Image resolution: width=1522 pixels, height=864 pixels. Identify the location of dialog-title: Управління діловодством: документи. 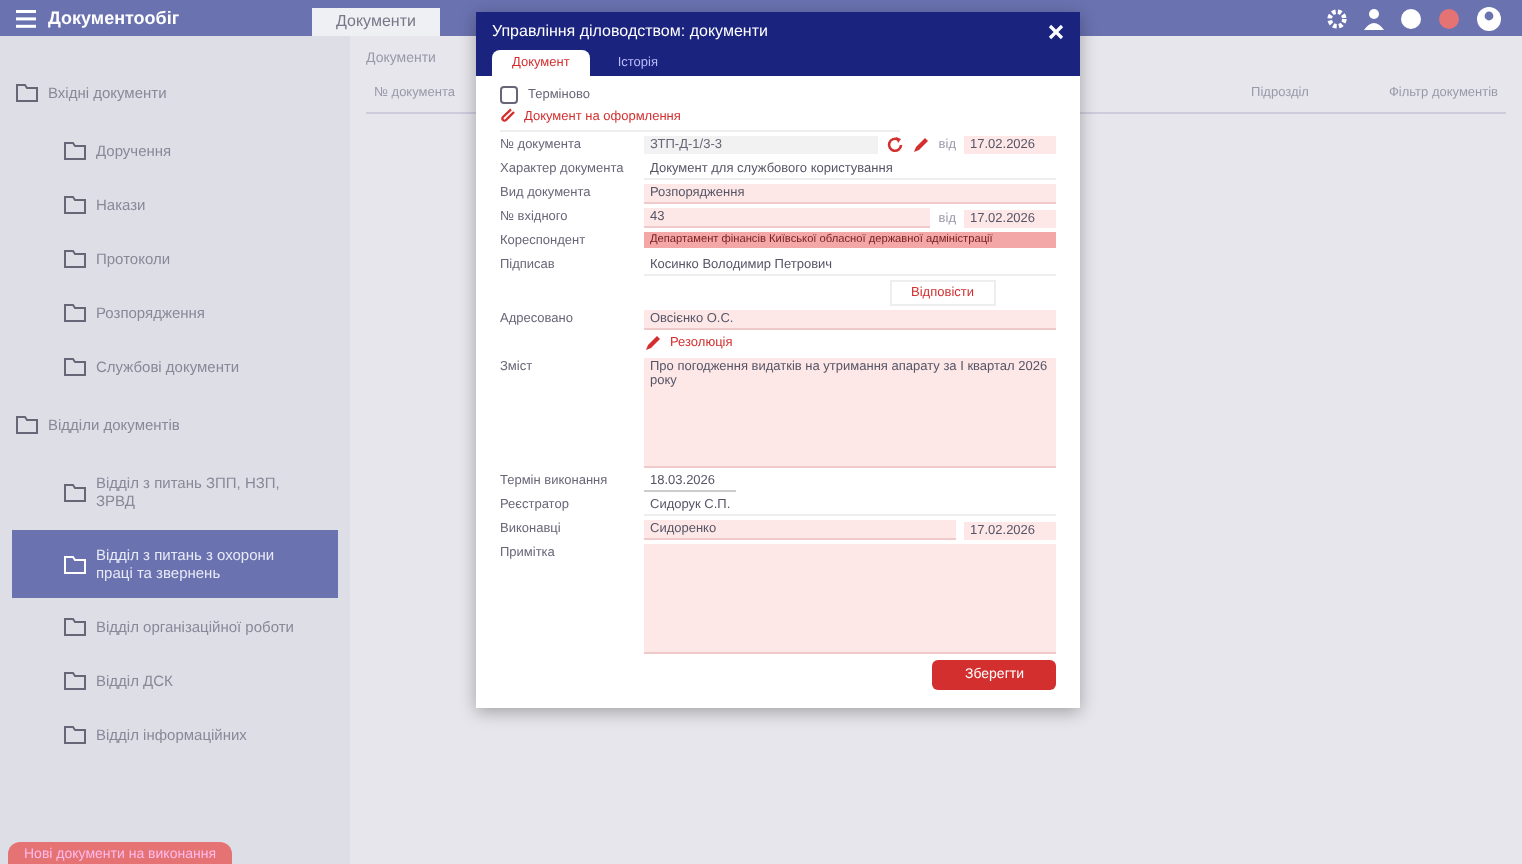
(630, 31).